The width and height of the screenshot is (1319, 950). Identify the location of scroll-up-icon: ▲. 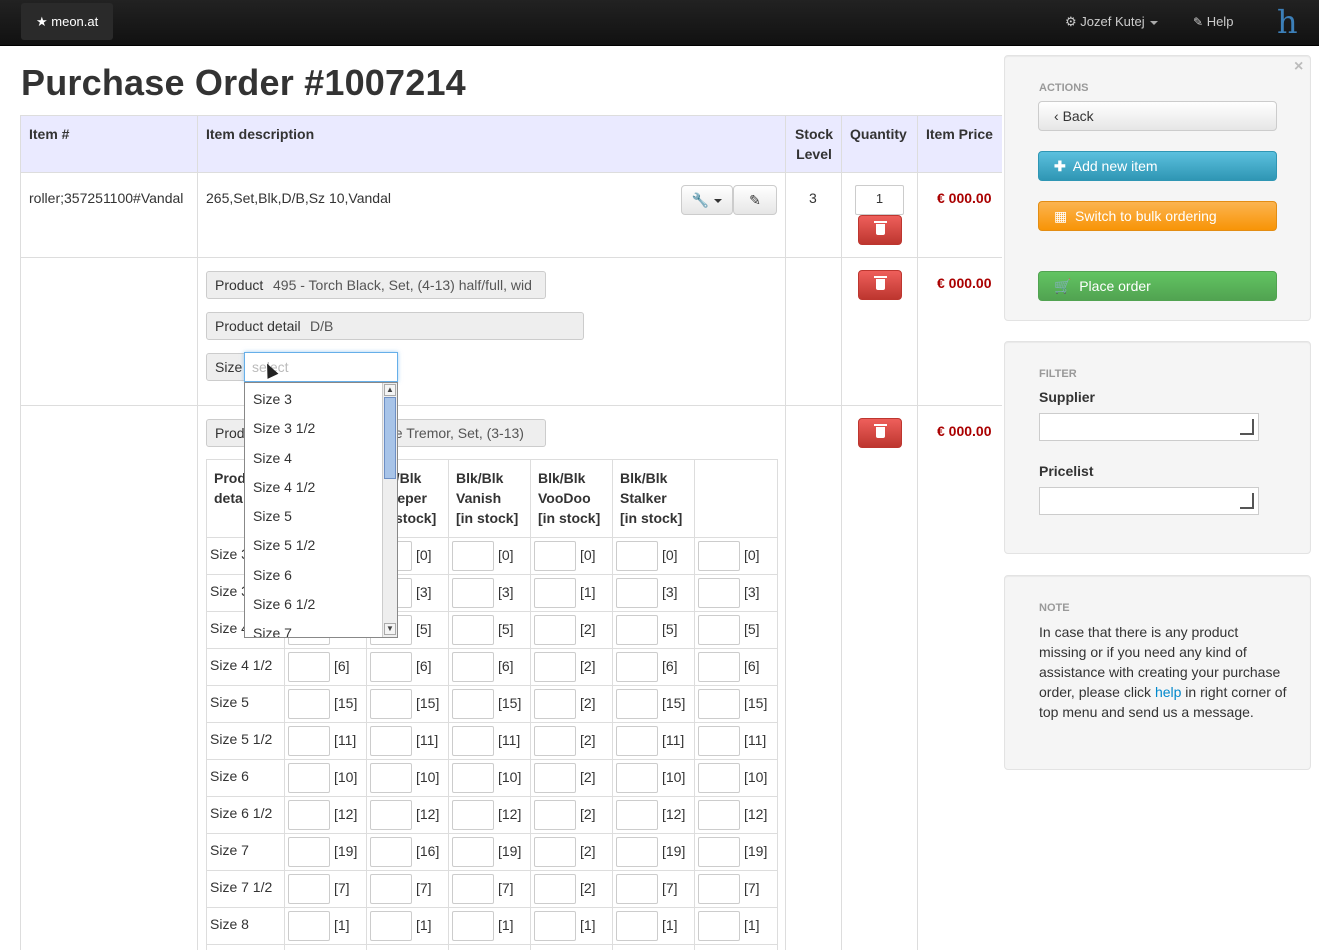
(390, 390).